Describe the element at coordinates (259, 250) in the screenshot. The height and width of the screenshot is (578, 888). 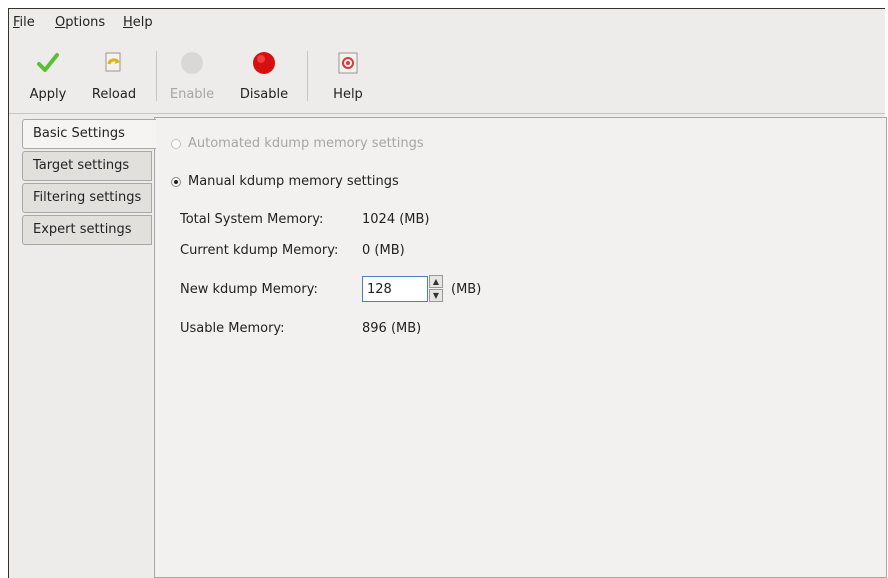
I see `current-kdump-memory-label: Current kdump Memory:` at that location.